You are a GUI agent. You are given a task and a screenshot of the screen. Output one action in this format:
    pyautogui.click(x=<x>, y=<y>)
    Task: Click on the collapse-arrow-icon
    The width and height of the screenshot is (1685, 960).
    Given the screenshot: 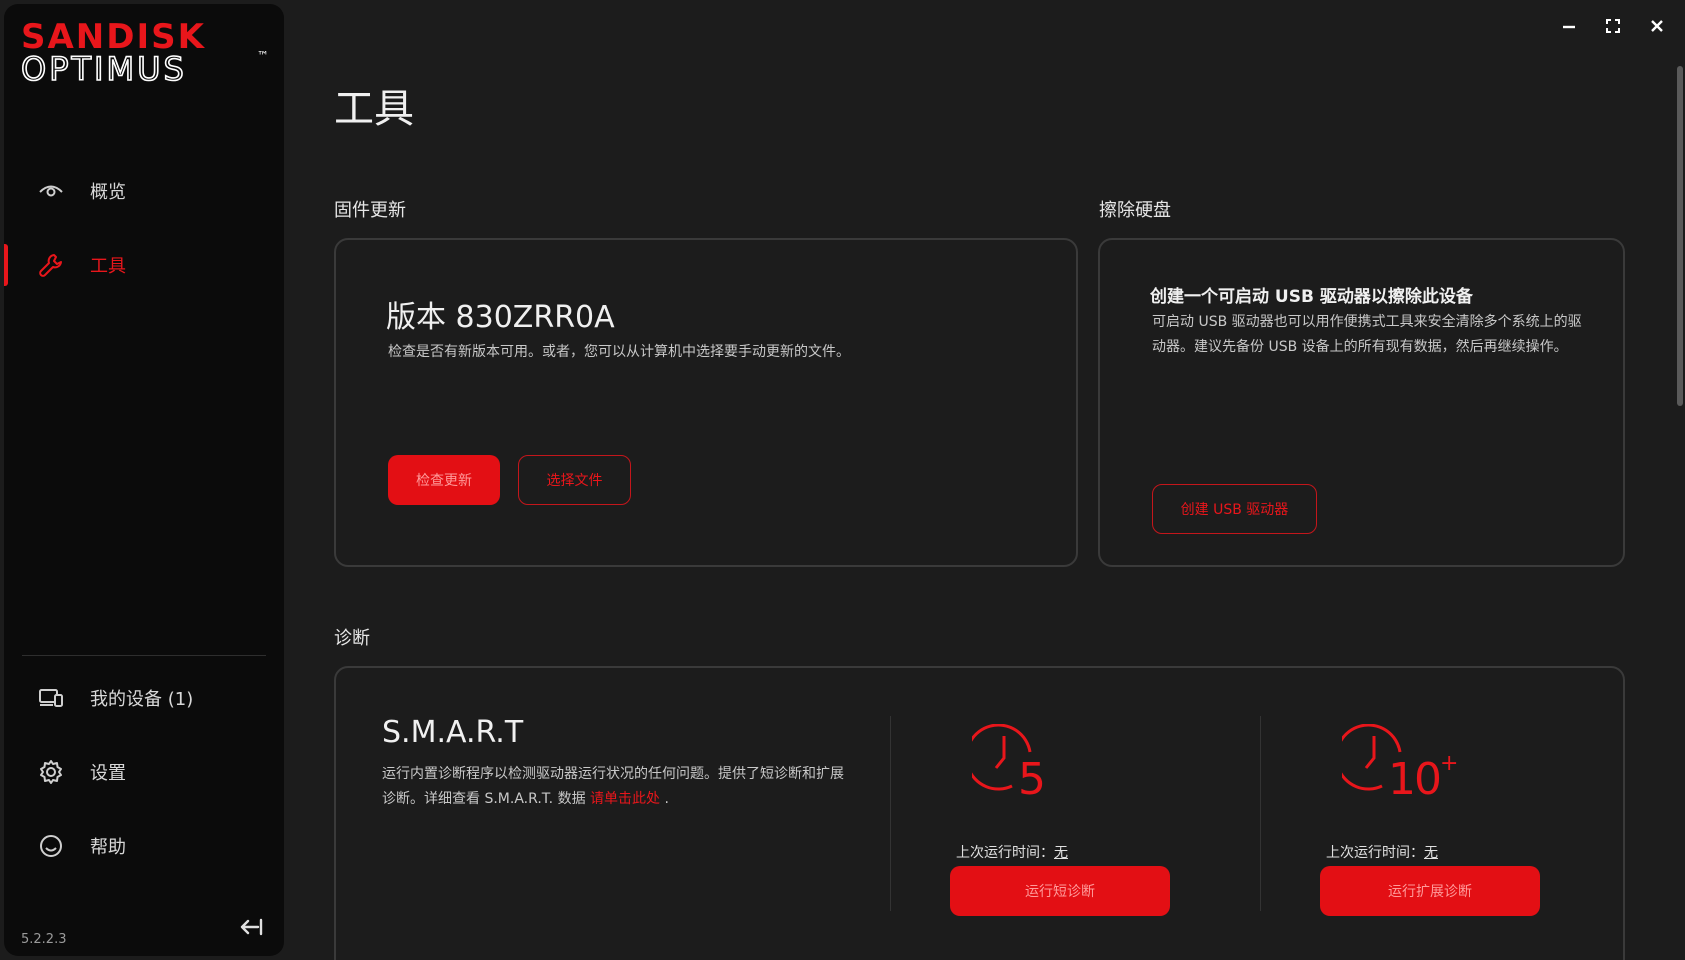 What is the action you would take?
    pyautogui.click(x=251, y=927)
    